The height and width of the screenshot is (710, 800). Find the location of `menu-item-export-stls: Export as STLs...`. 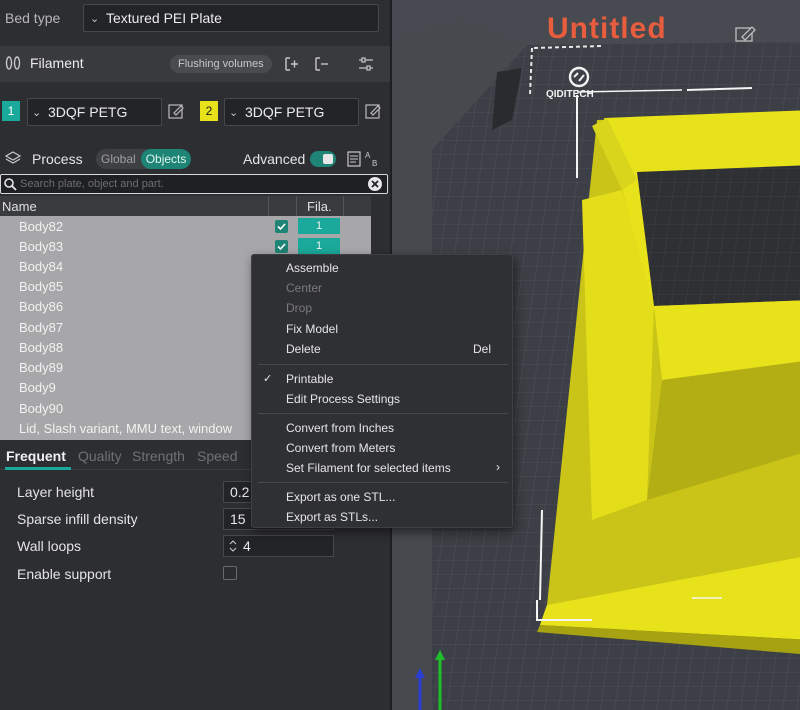

menu-item-export-stls: Export as STLs... is located at coordinates (383, 517).